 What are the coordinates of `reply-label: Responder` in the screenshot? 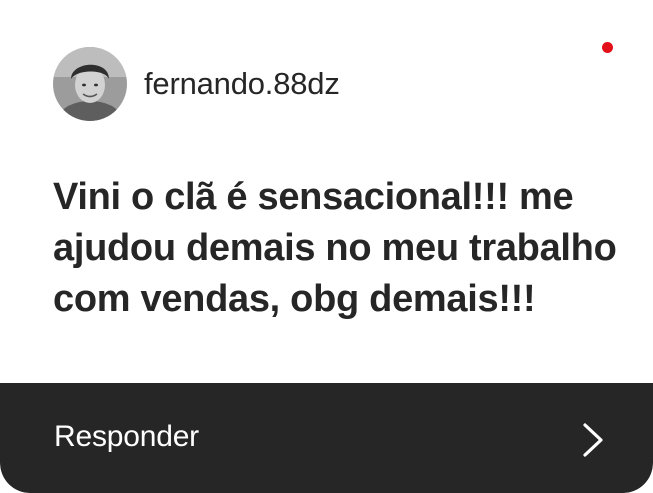 It's located at (126, 436).